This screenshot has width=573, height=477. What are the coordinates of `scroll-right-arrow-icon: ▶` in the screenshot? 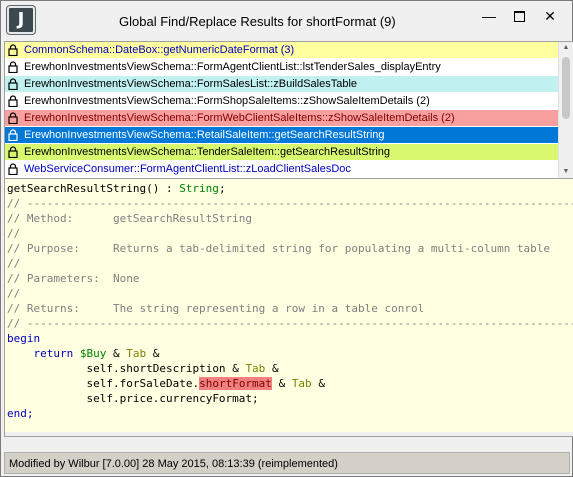 It's located at (567, 434).